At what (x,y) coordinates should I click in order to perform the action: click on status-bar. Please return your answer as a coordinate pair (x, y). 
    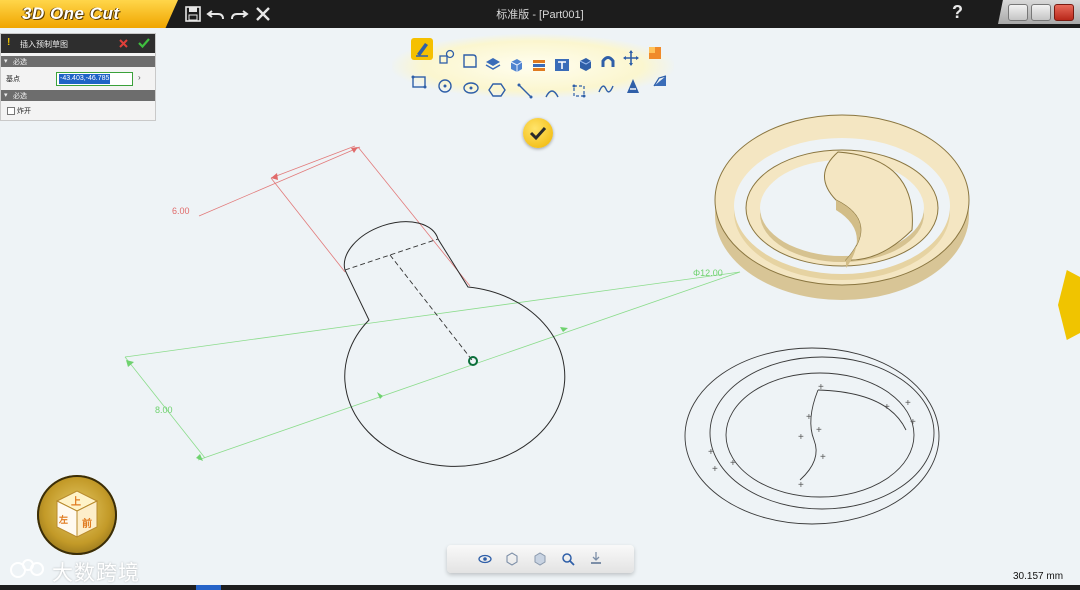
    Looking at the image, I should click on (540, 587).